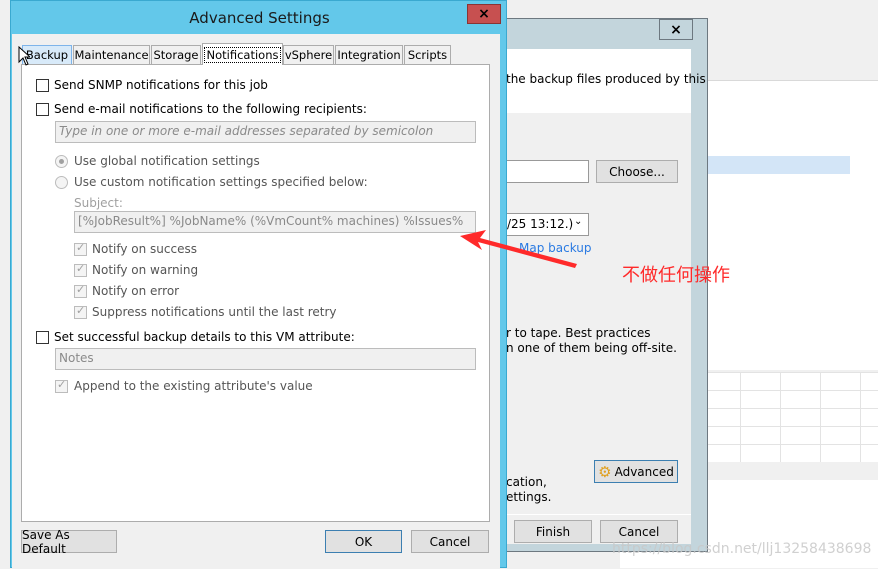 The image size is (878, 569). Describe the element at coordinates (24, 56) in the screenshot. I see `mouse-cursor-icon` at that location.